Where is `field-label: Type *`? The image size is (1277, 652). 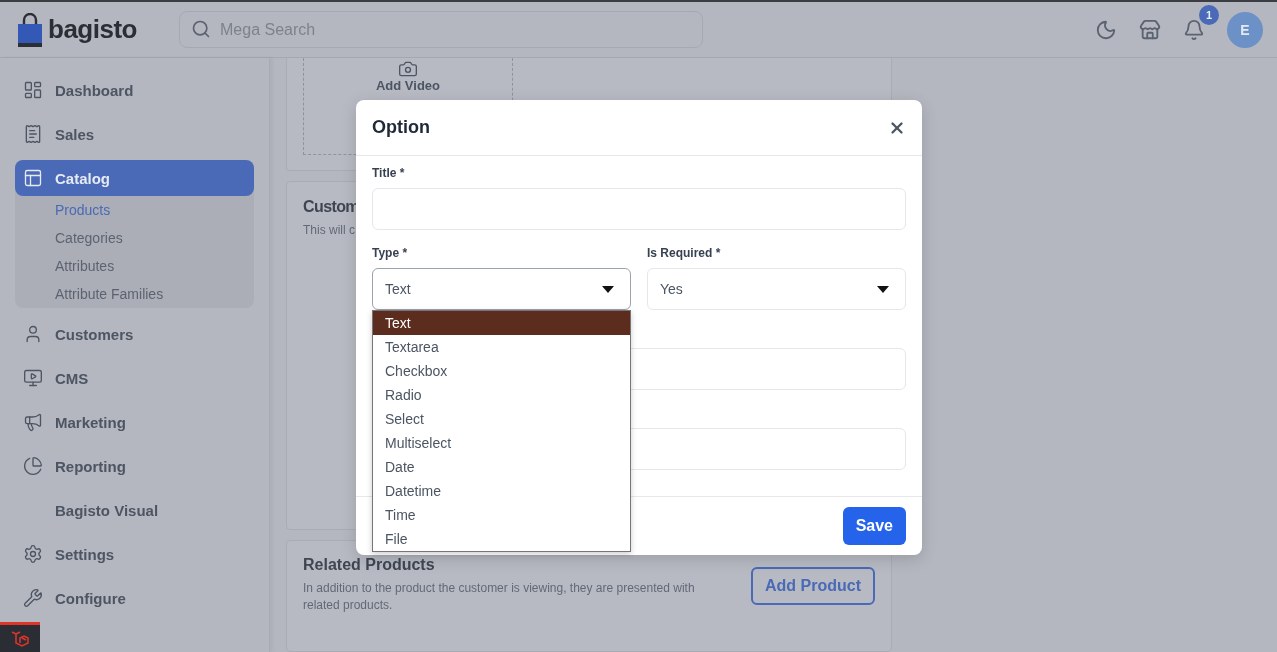
field-label: Type * is located at coordinates (390, 253).